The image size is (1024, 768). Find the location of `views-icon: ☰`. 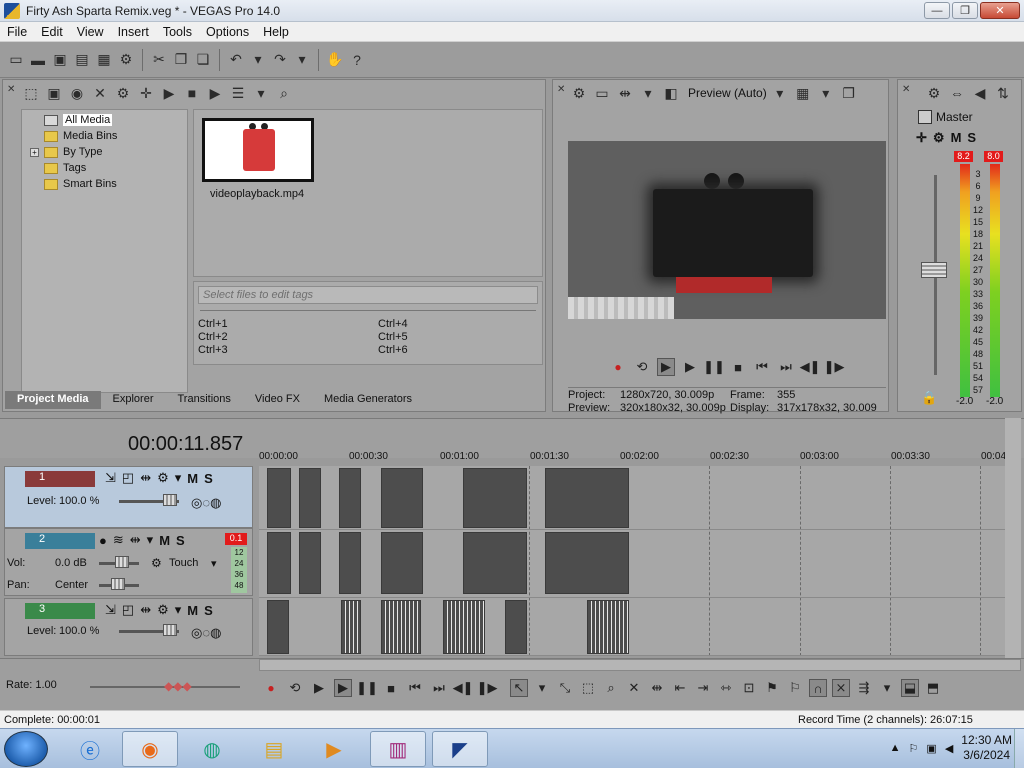

views-icon: ☰ is located at coordinates (238, 93).